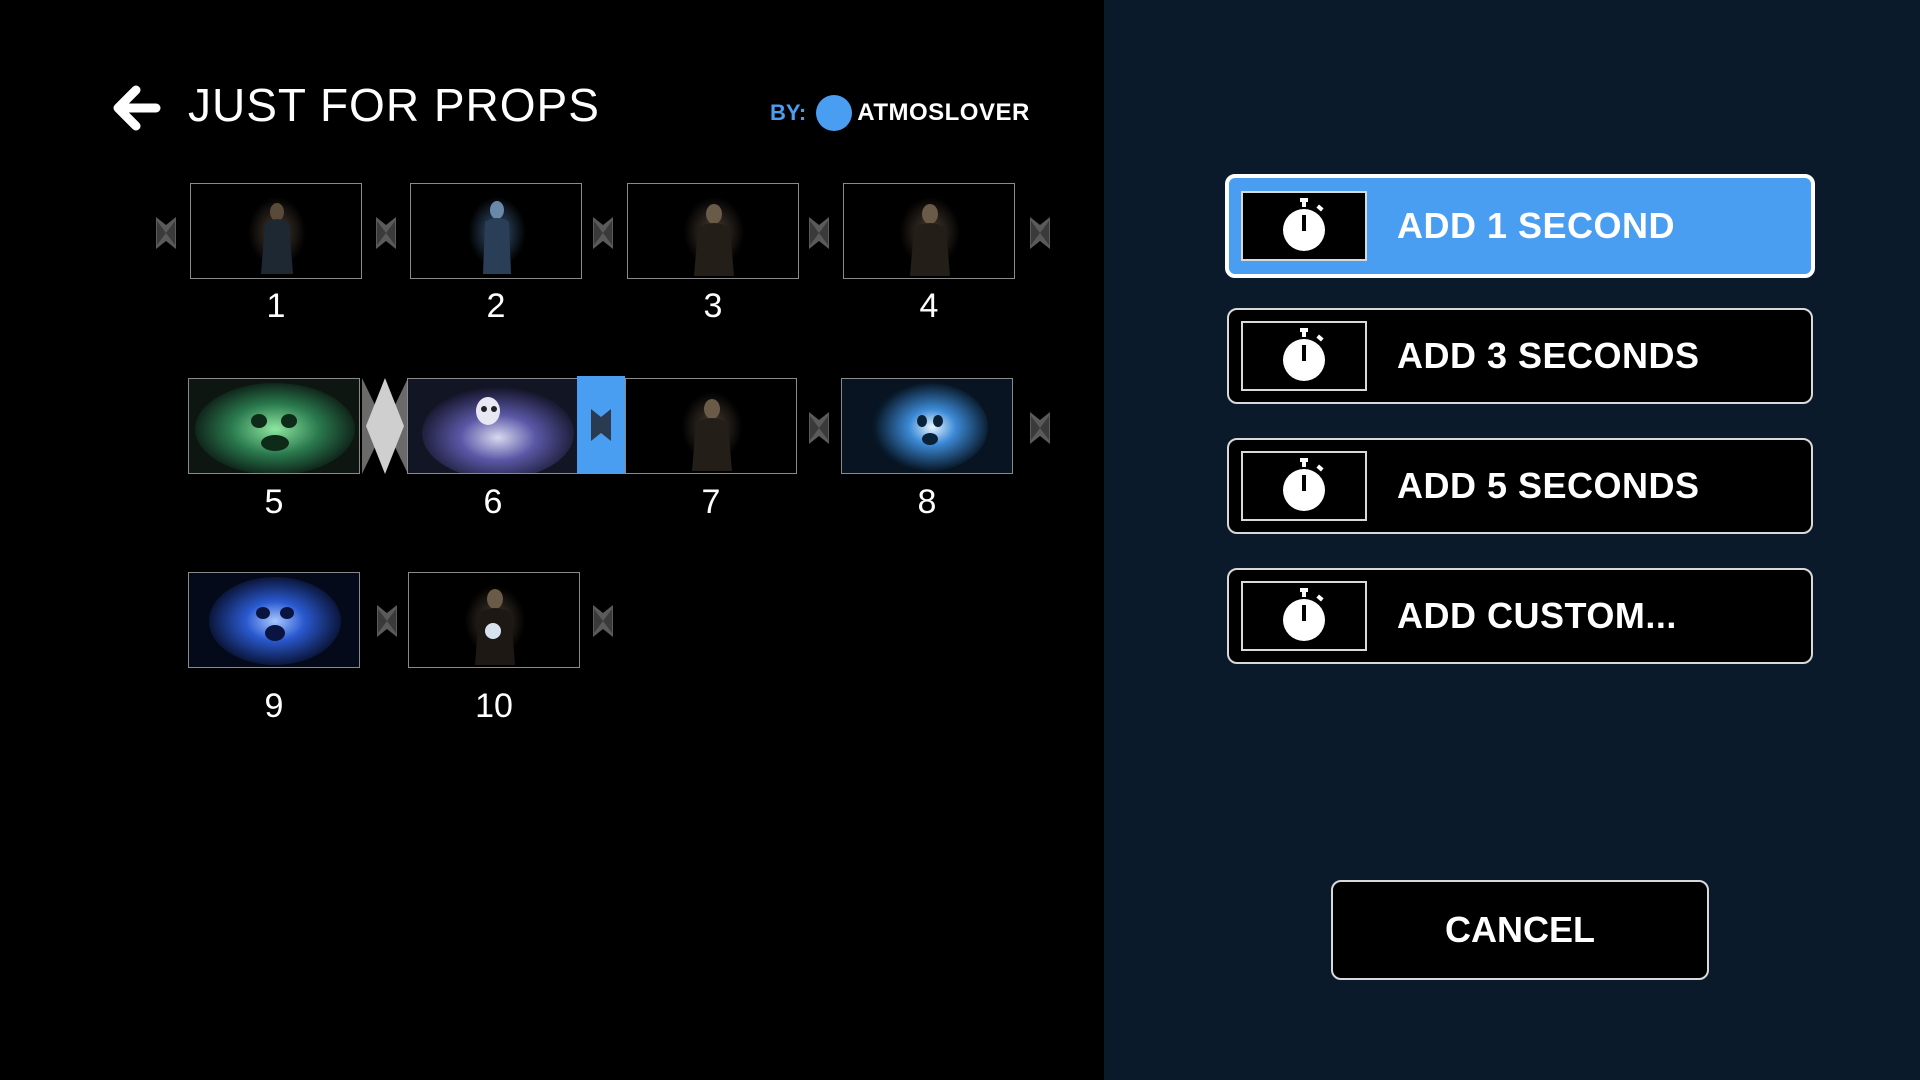 The height and width of the screenshot is (1080, 1920). Describe the element at coordinates (834, 113) in the screenshot. I see `avatar` at that location.